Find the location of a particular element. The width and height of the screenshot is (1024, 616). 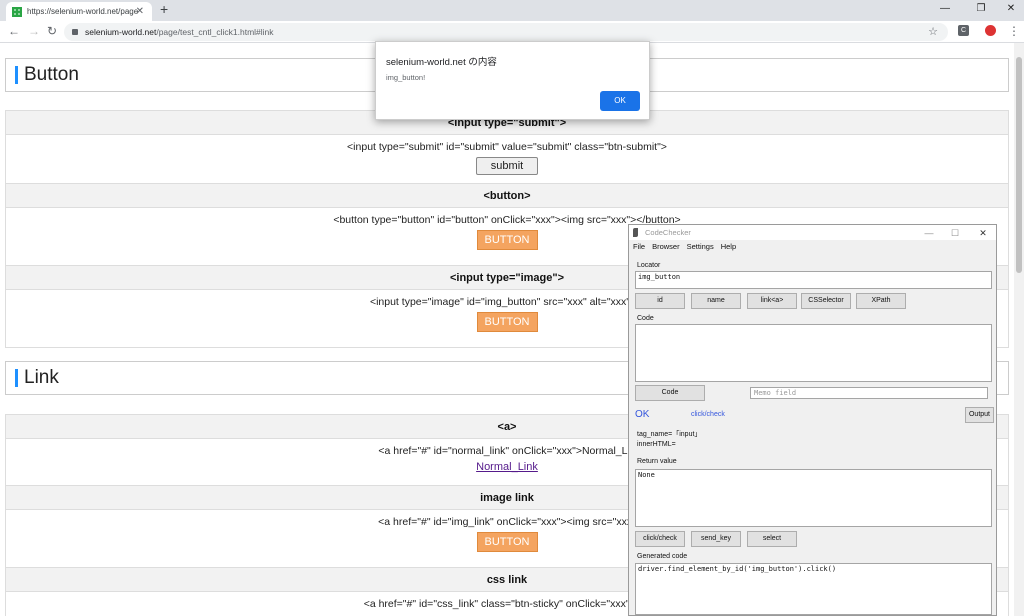

forward-icon: → is located at coordinates (34, 31).